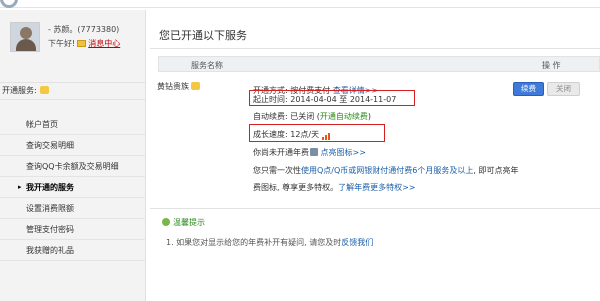 This screenshot has height=301, width=600. What do you see at coordinates (73, 208) in the screenshot?
I see `sidebar-item-spending-limit: 设置消费限额` at bounding box center [73, 208].